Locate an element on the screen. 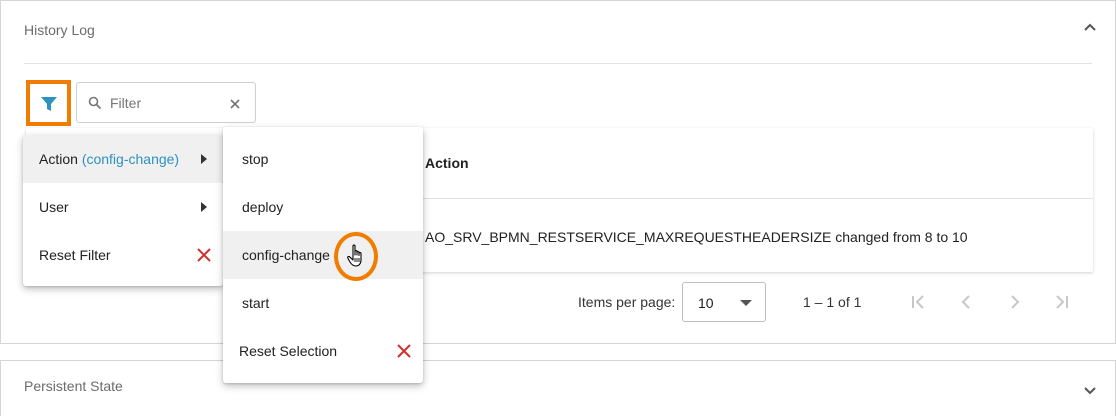  next-page-icon is located at coordinates (1015, 302).